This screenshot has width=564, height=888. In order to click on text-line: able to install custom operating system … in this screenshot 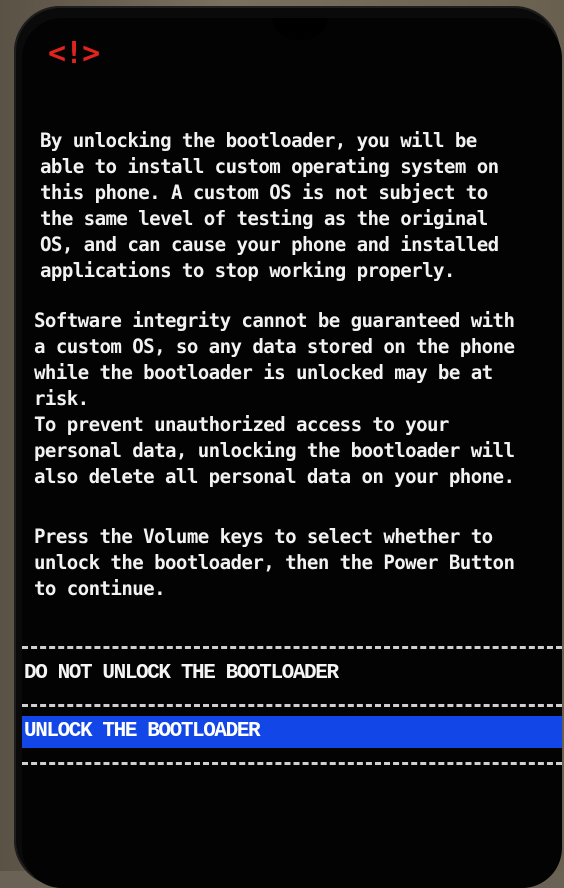, I will do `click(269, 166)`.